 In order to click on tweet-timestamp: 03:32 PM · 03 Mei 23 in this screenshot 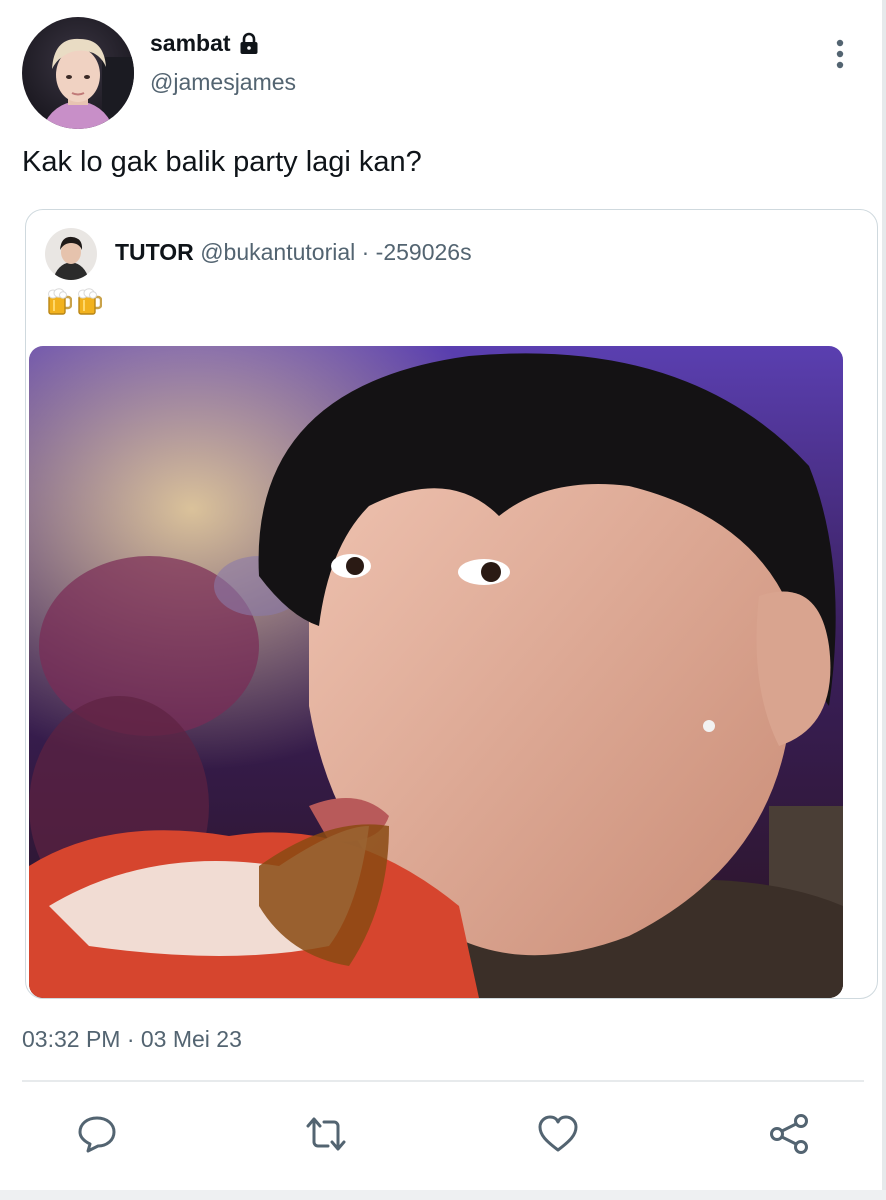, I will do `click(132, 1039)`.